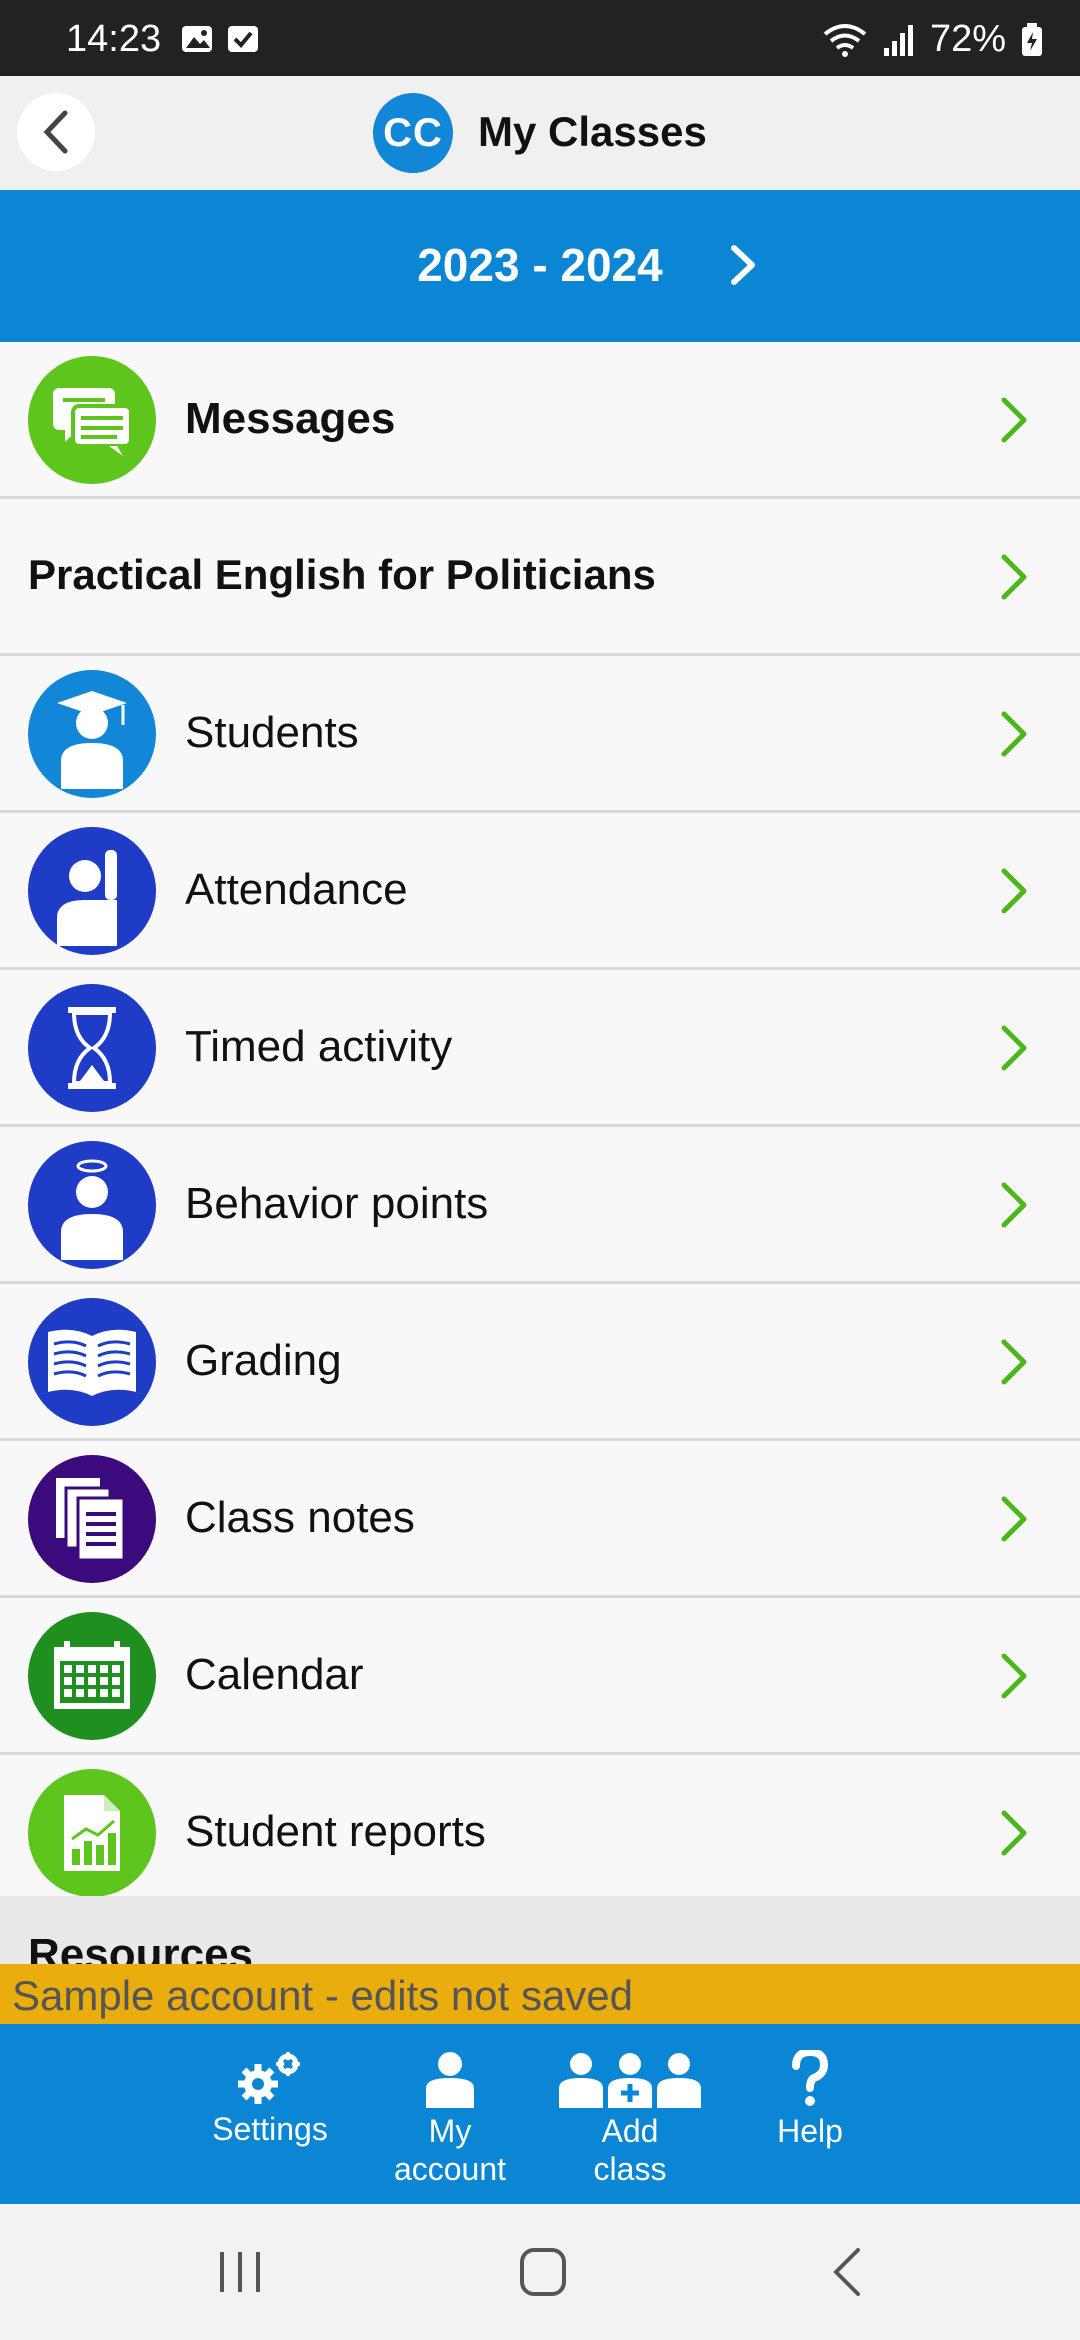 The width and height of the screenshot is (1080, 2340). I want to click on menu-item-attendance: Attendance, so click(540, 891).